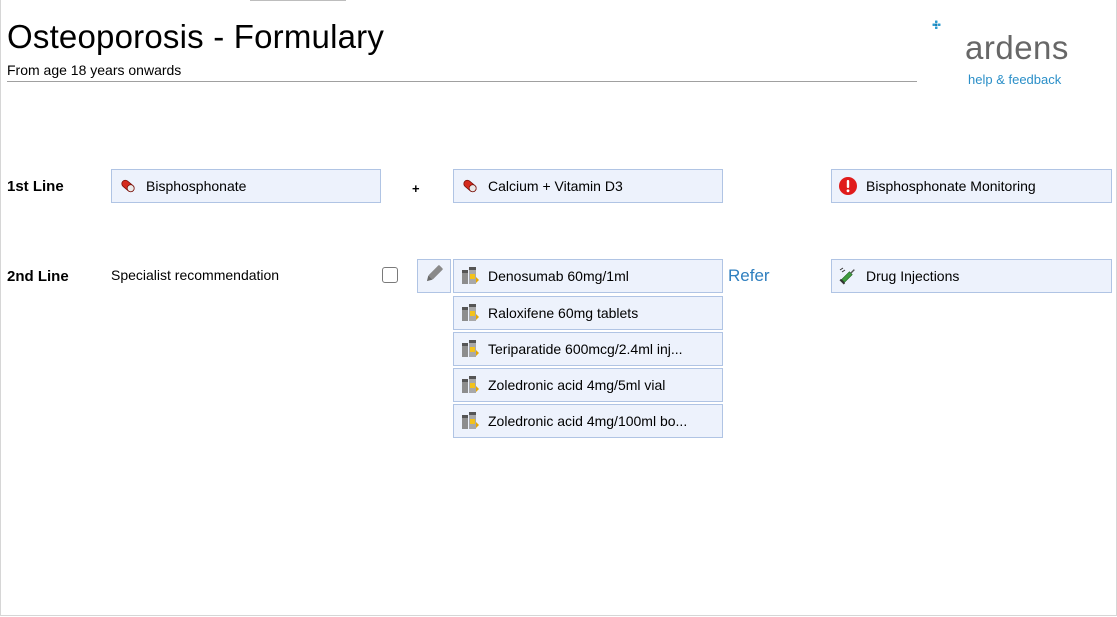 This screenshot has height=617, width=1117. What do you see at coordinates (577, 385) in the screenshot?
I see `drug-label: Zoledronic acid 4mg/5ml vial` at bounding box center [577, 385].